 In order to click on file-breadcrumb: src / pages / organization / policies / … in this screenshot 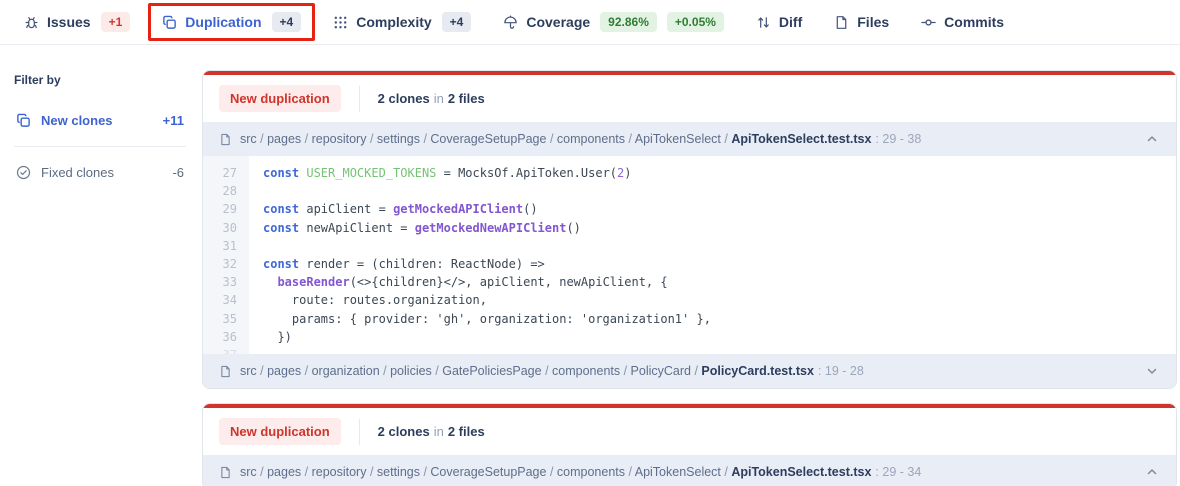, I will do `click(688, 371)`.